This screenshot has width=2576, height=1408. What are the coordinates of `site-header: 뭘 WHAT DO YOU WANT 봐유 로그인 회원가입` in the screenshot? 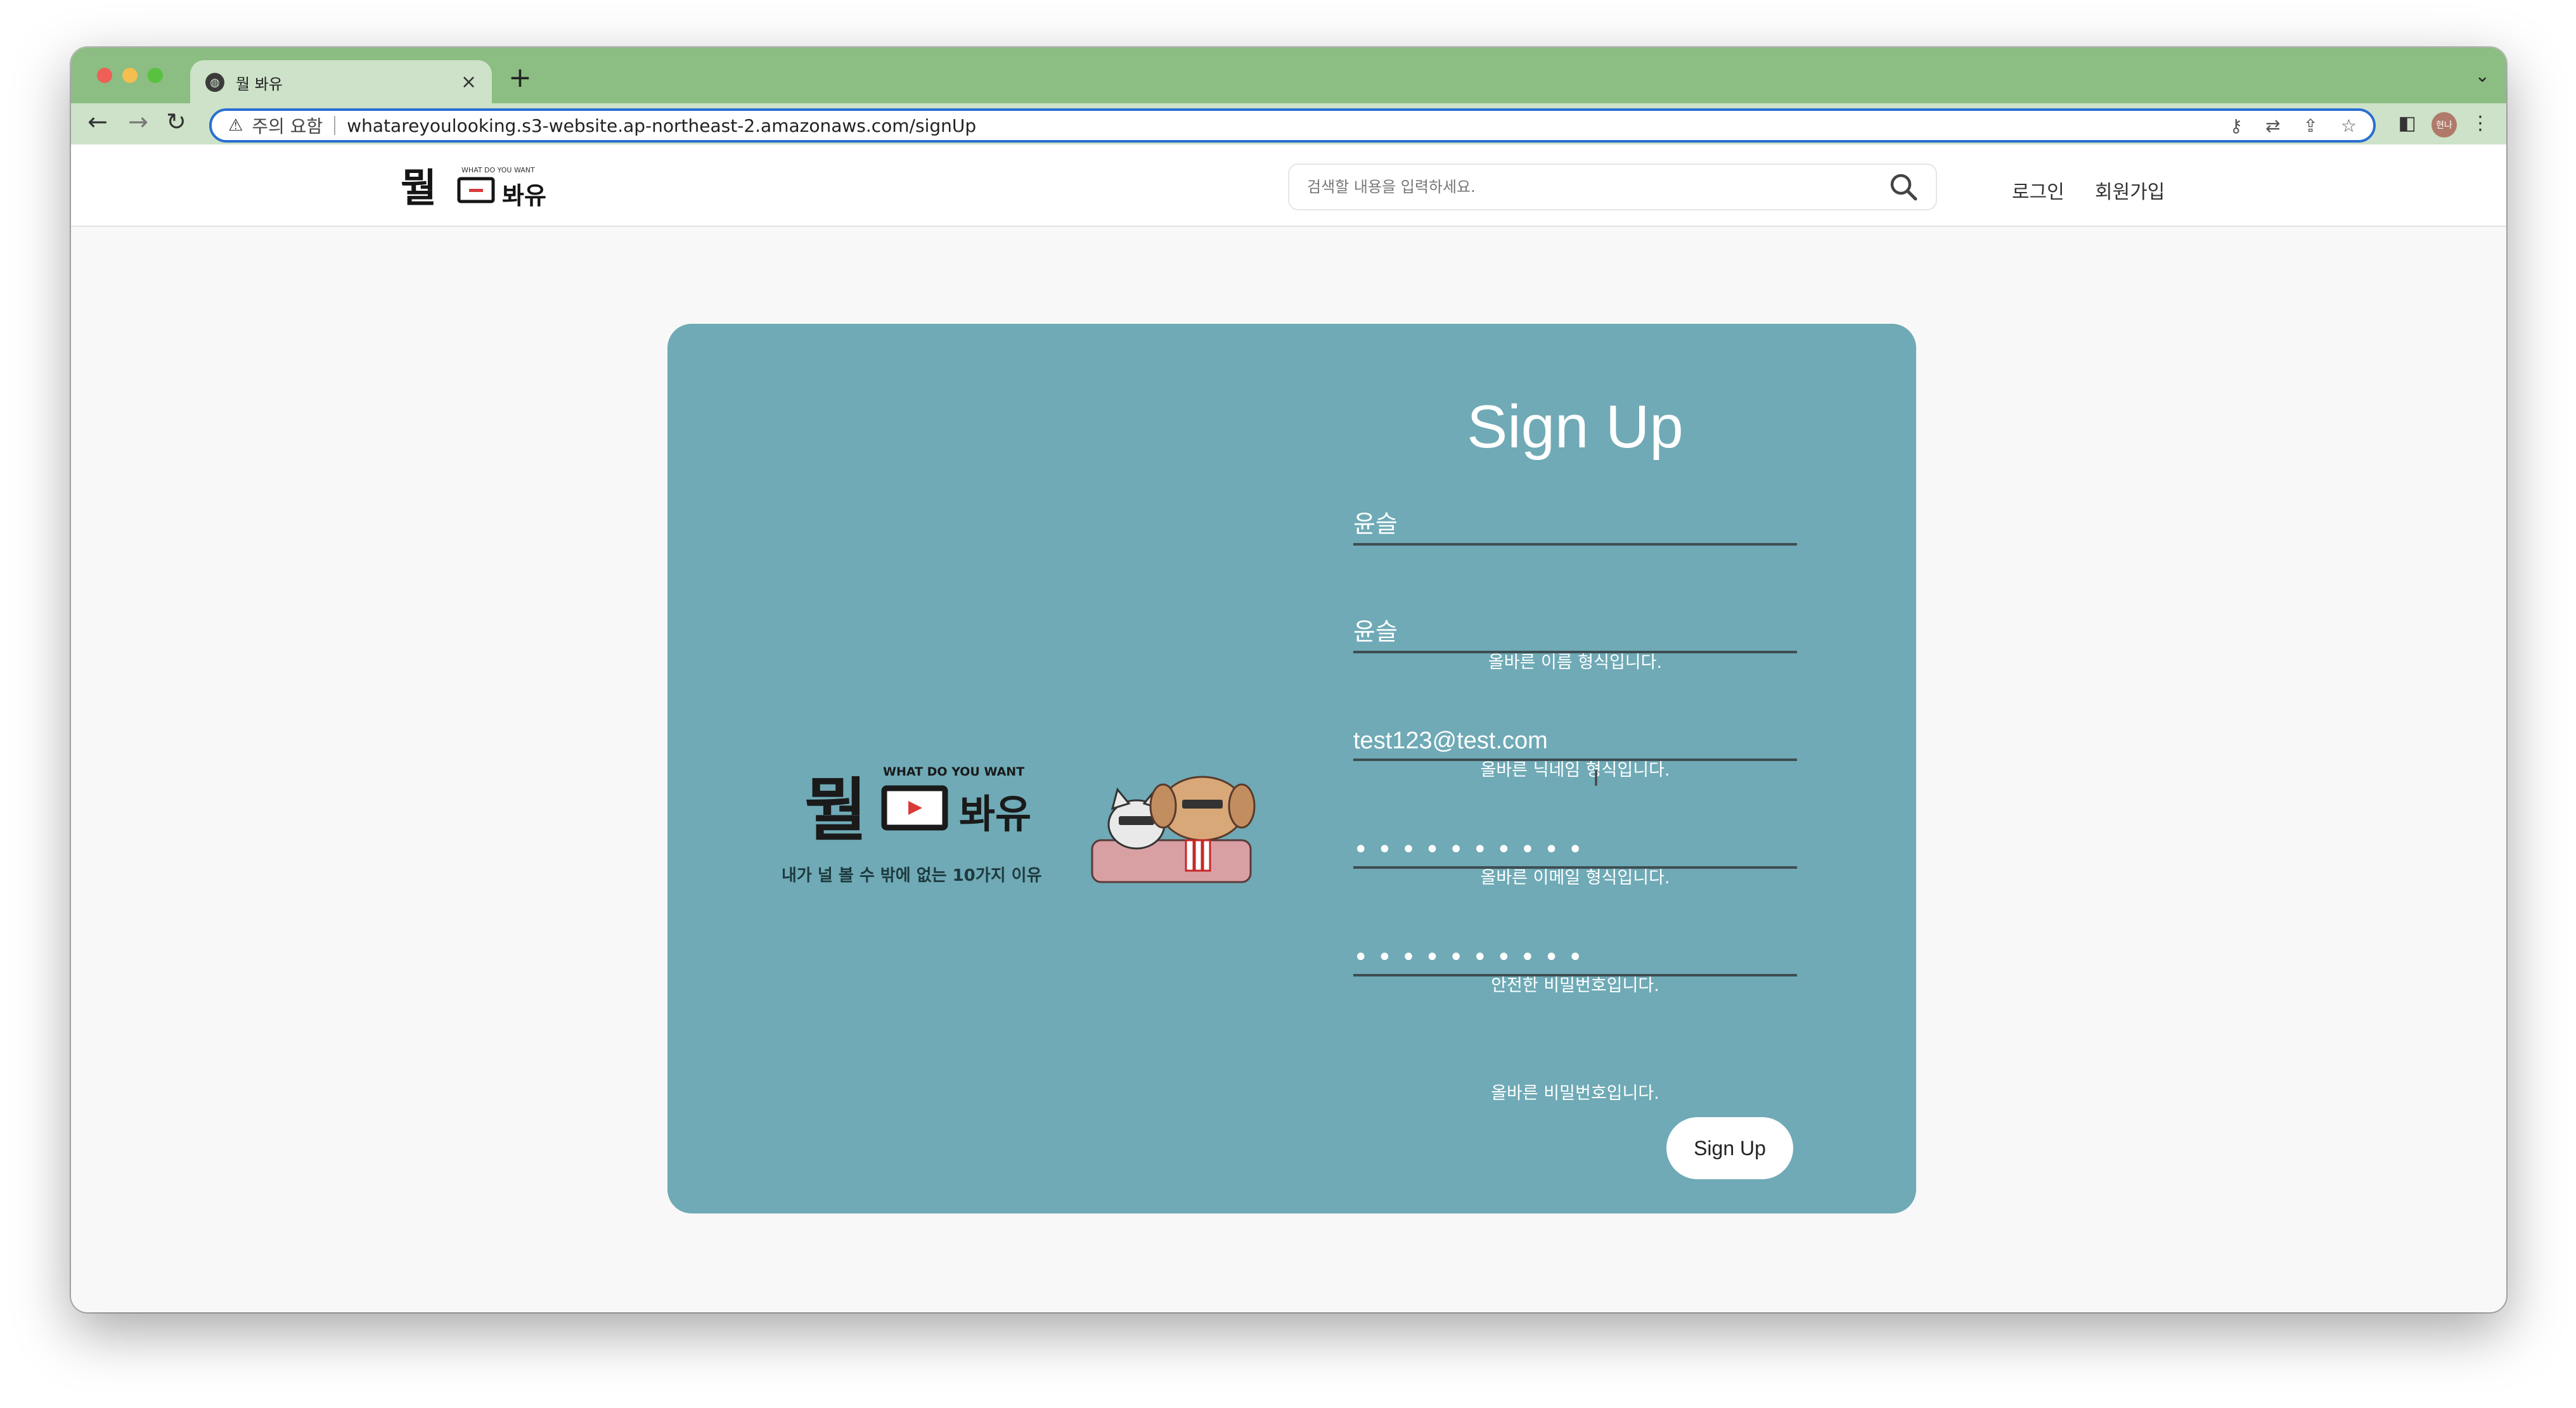 It's located at (1288, 185).